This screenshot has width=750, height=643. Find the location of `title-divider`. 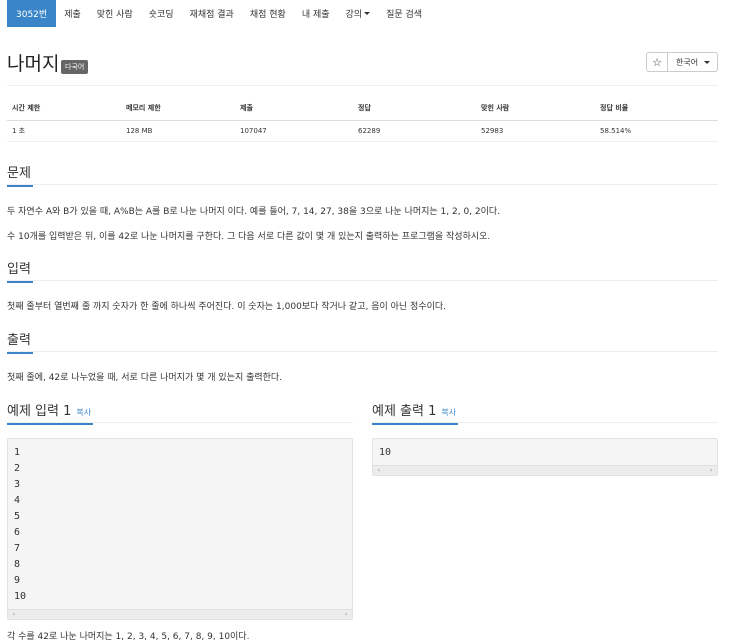

title-divider is located at coordinates (362, 85).